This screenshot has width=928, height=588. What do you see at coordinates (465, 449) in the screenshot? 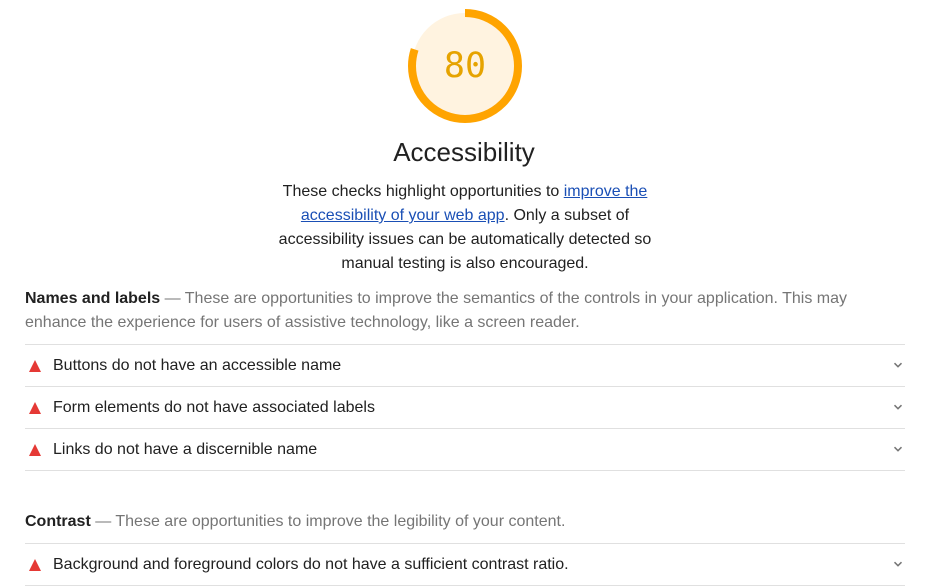
I see `audit-row-link-name: Links do not have a discernible name` at bounding box center [465, 449].